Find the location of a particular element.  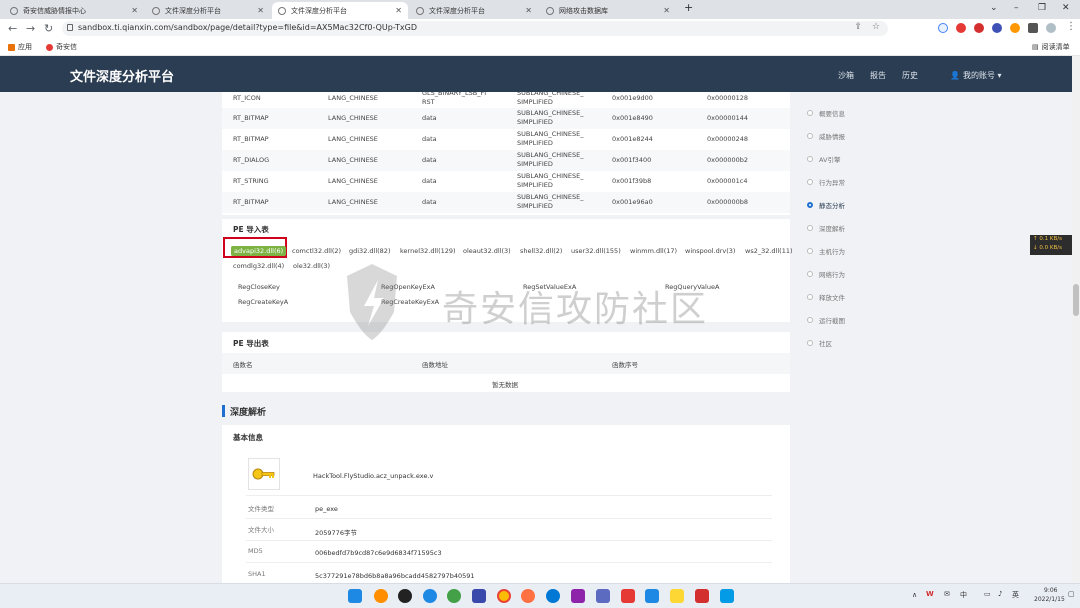

input-method-icon: 中 is located at coordinates (963, 595).